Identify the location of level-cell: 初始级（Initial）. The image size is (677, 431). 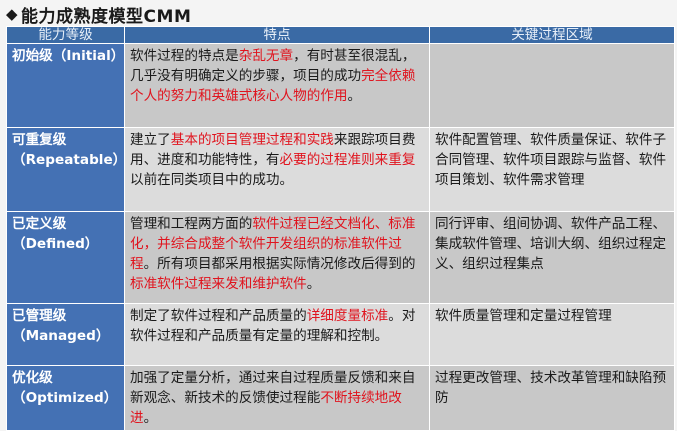
(65, 85).